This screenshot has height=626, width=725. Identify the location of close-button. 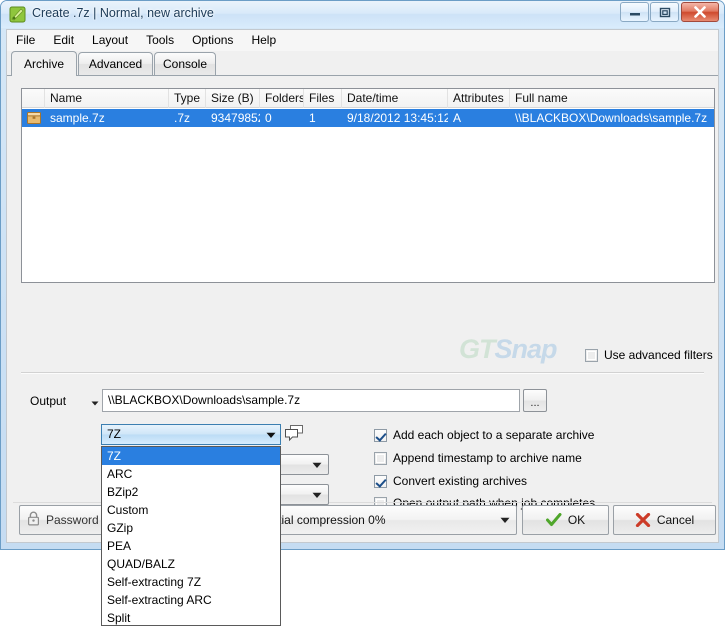
(700, 12).